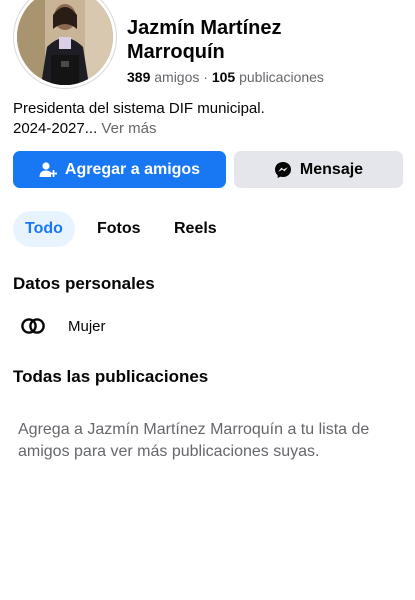  Describe the element at coordinates (48, 169) in the screenshot. I see `add-person-icon` at that location.